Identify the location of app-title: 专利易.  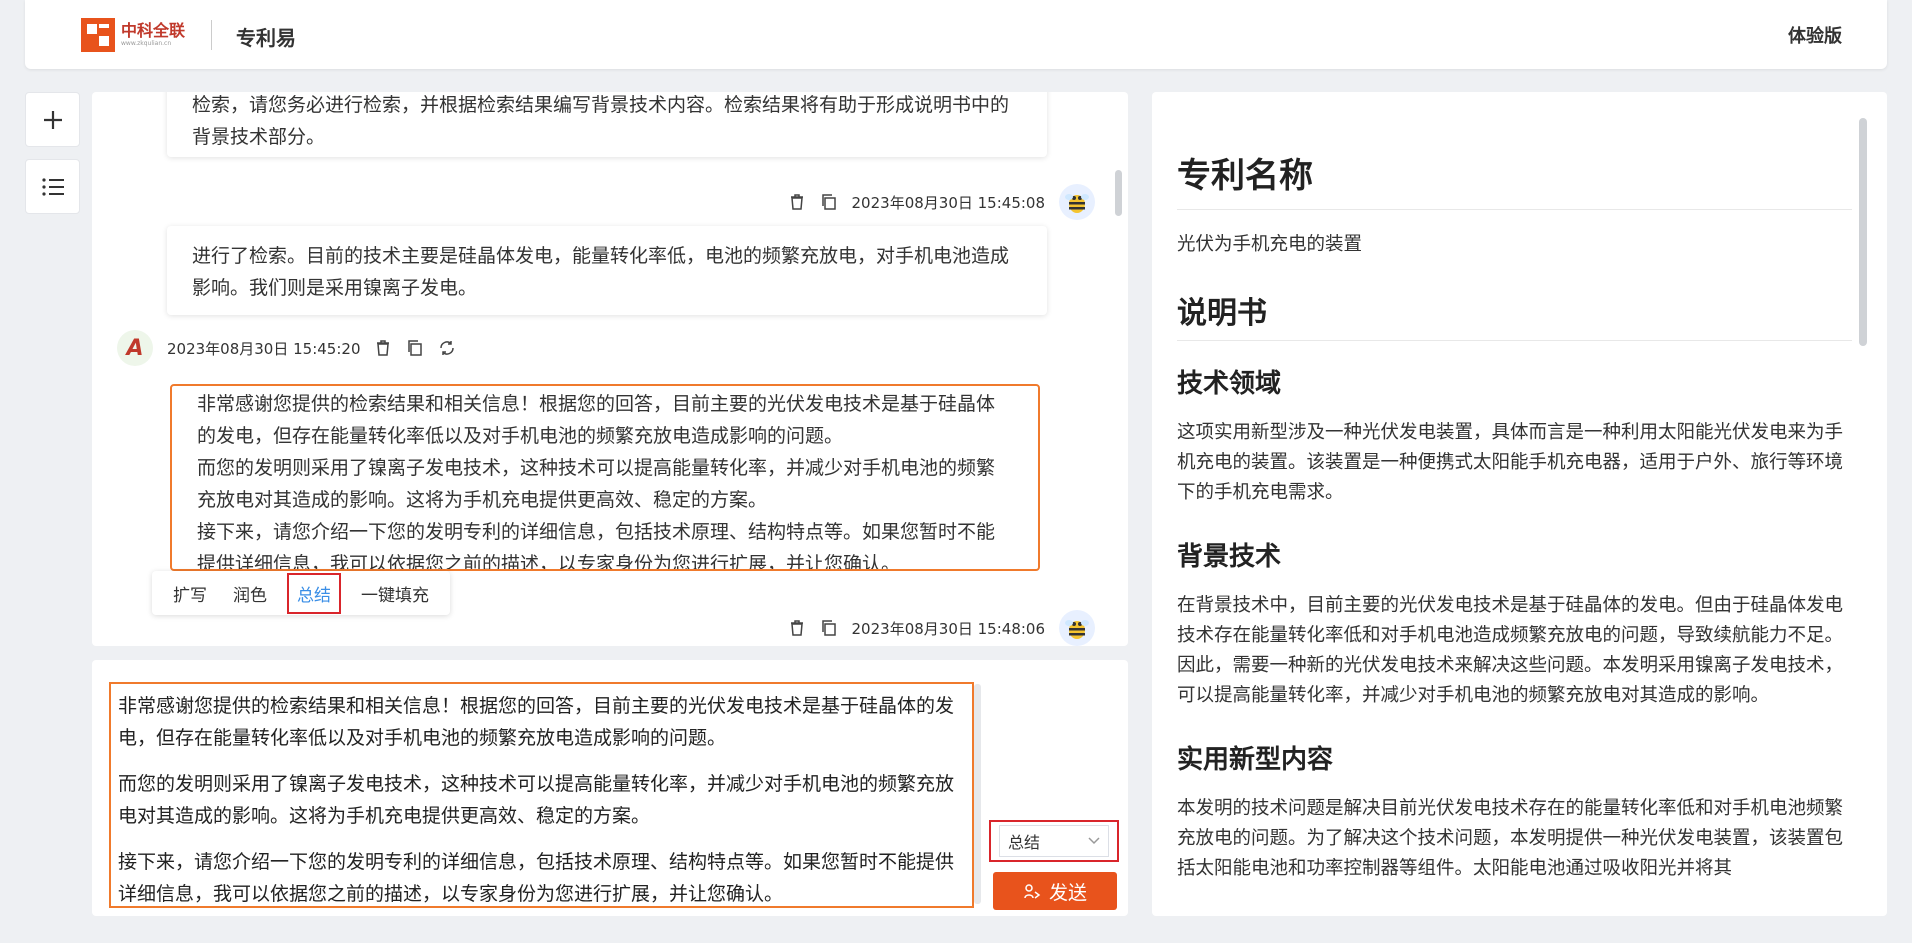
(266, 36).